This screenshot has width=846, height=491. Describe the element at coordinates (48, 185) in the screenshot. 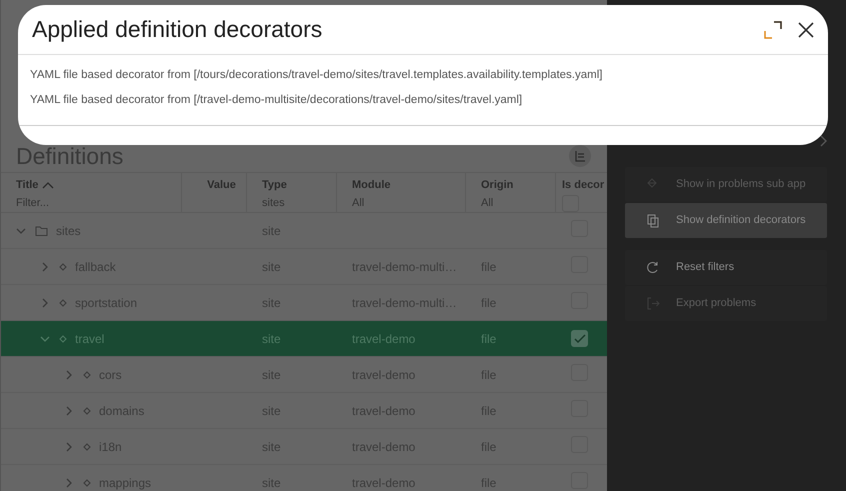

I see `sort-ascending-icon` at that location.